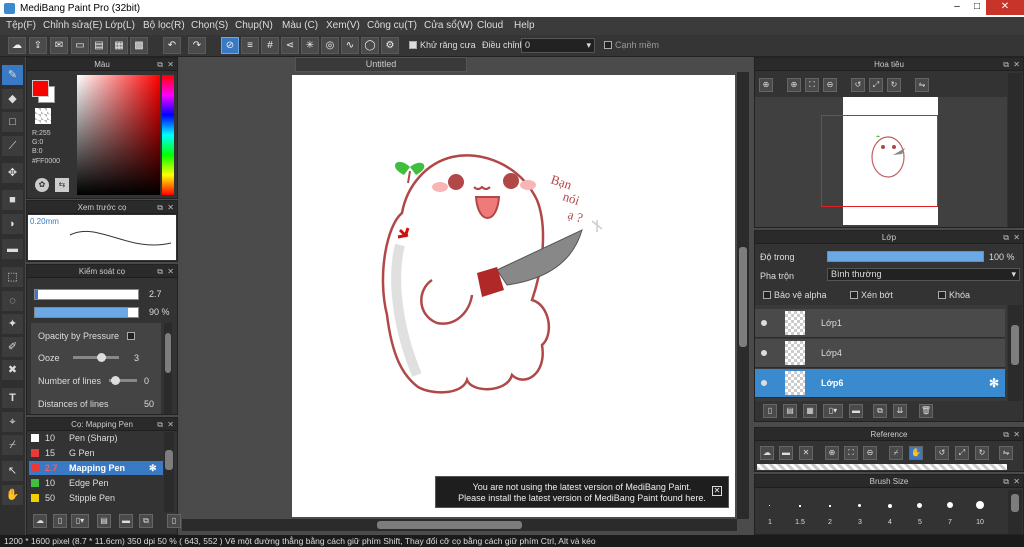  Describe the element at coordinates (1015, 353) in the screenshot. I see `layer-scrollbar` at that location.